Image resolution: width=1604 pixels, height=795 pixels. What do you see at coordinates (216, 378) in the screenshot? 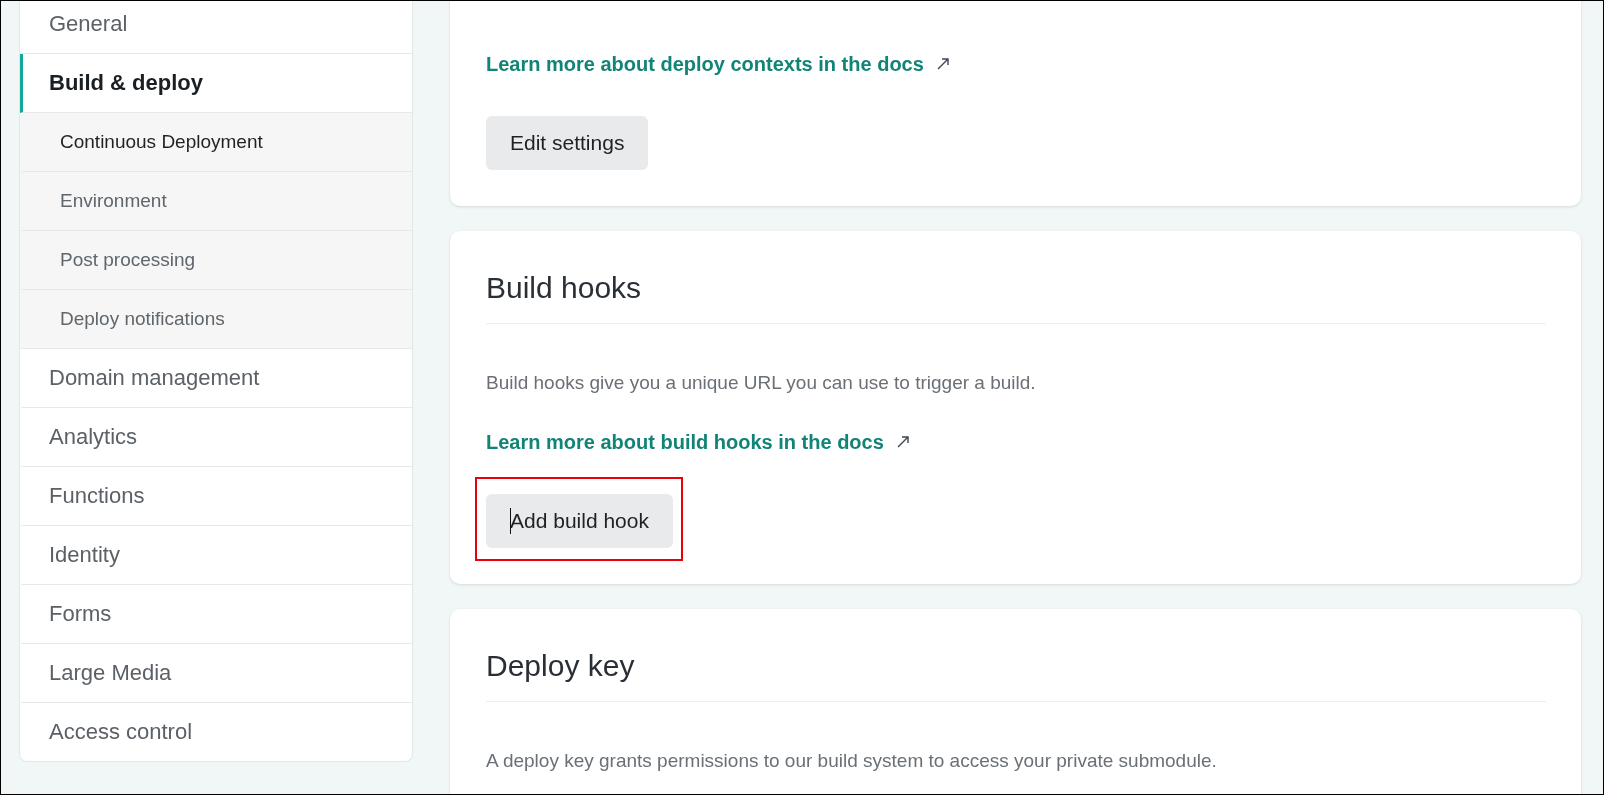
I see `sidebar-item: Domain management` at bounding box center [216, 378].